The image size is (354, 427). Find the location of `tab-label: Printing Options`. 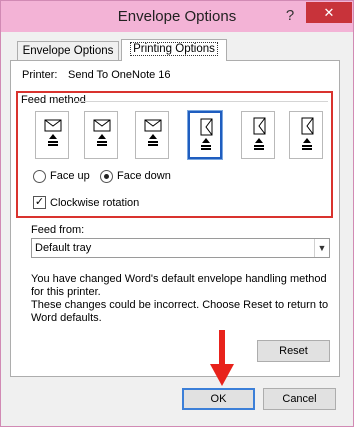

tab-label: Printing Options is located at coordinates (174, 49).